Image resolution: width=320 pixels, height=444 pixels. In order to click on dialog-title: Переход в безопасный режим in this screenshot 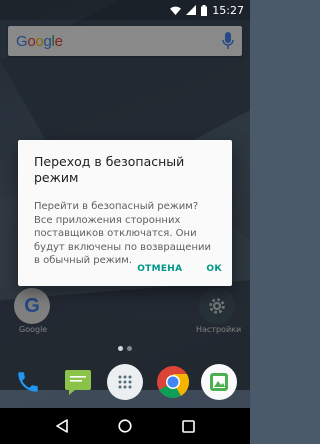, I will do `click(109, 169)`.